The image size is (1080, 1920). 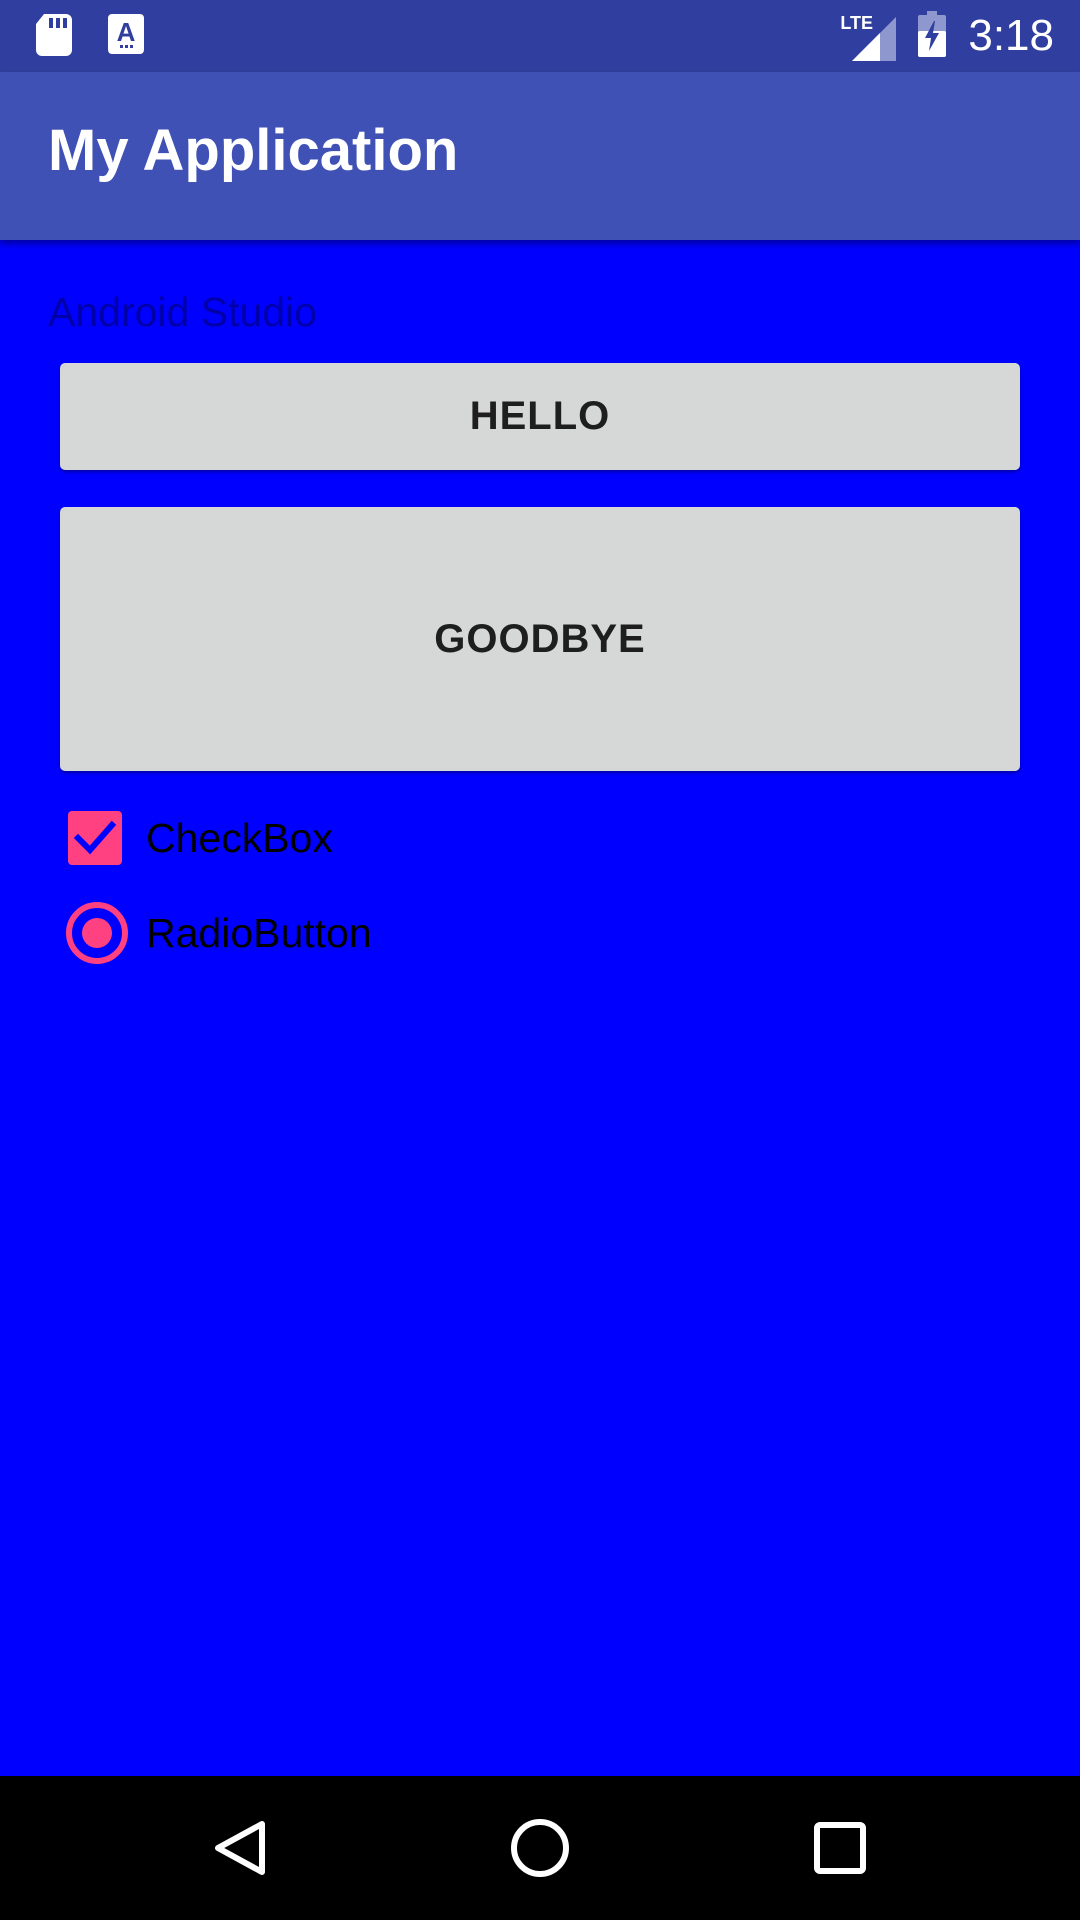 I want to click on lte-label: LTE, so click(x=857, y=23).